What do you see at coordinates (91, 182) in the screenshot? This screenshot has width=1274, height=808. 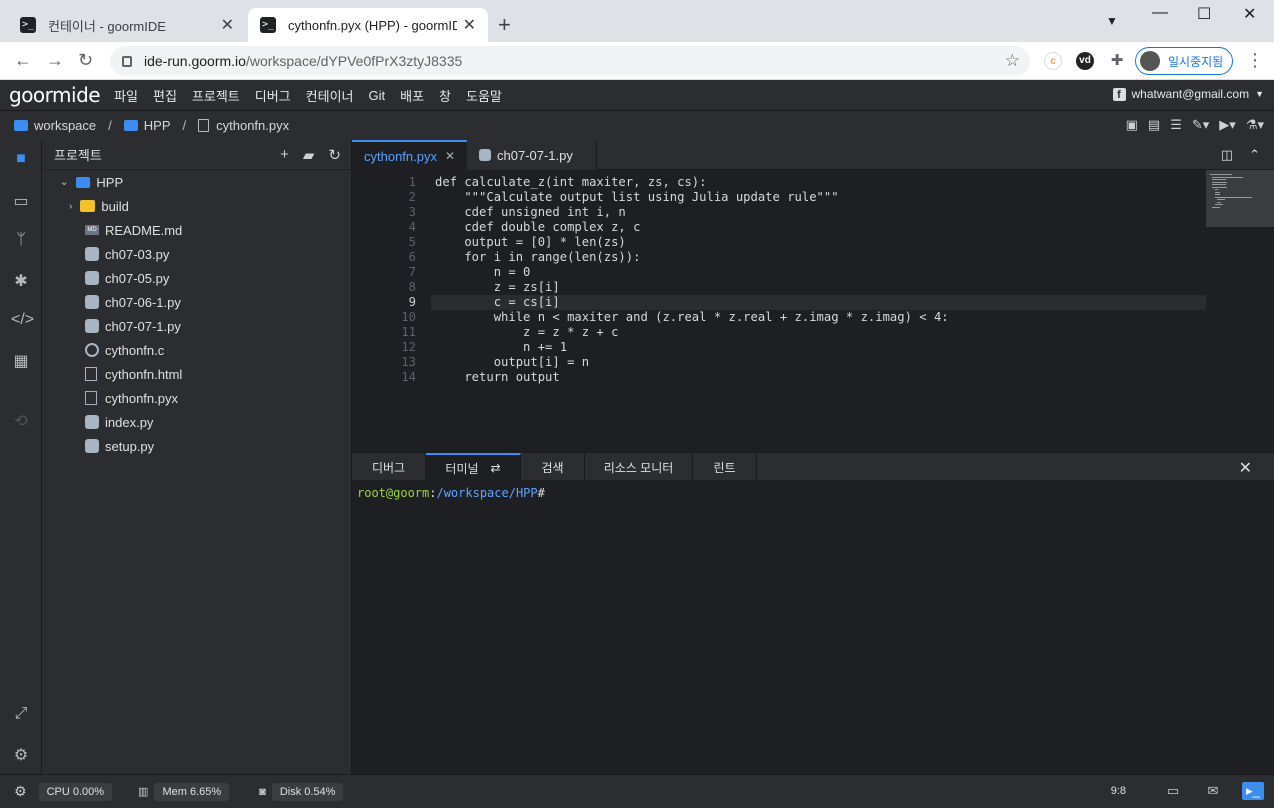 I see `tree-root: ⌄ HPP` at bounding box center [91, 182].